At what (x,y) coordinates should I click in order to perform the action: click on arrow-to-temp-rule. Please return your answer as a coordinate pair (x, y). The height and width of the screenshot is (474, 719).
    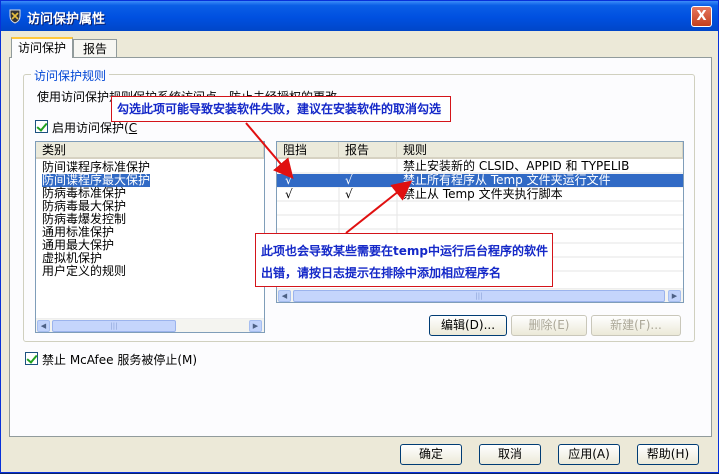
    Looking at the image, I should click on (379, 207).